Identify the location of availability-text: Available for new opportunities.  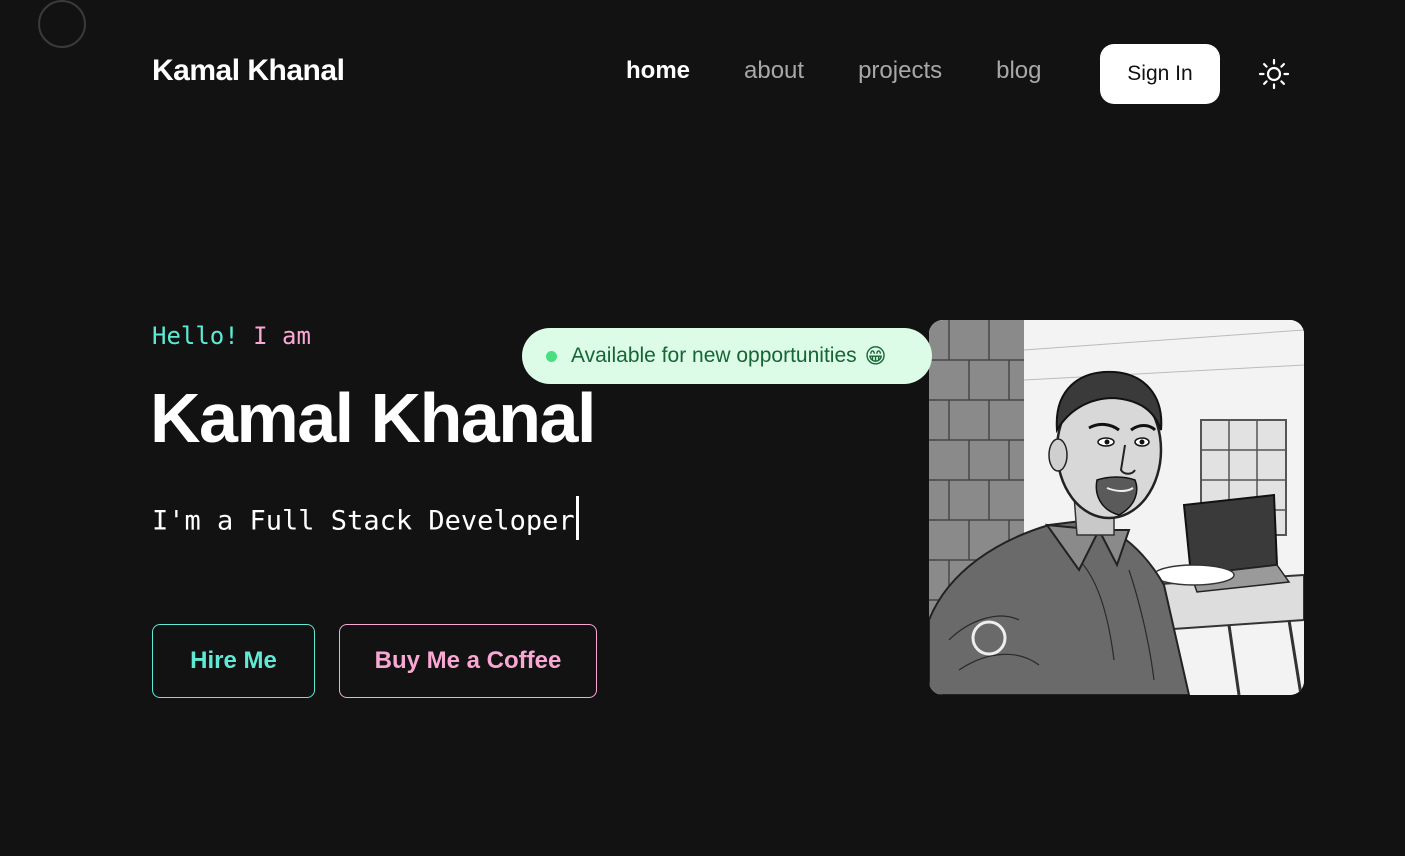
(714, 355).